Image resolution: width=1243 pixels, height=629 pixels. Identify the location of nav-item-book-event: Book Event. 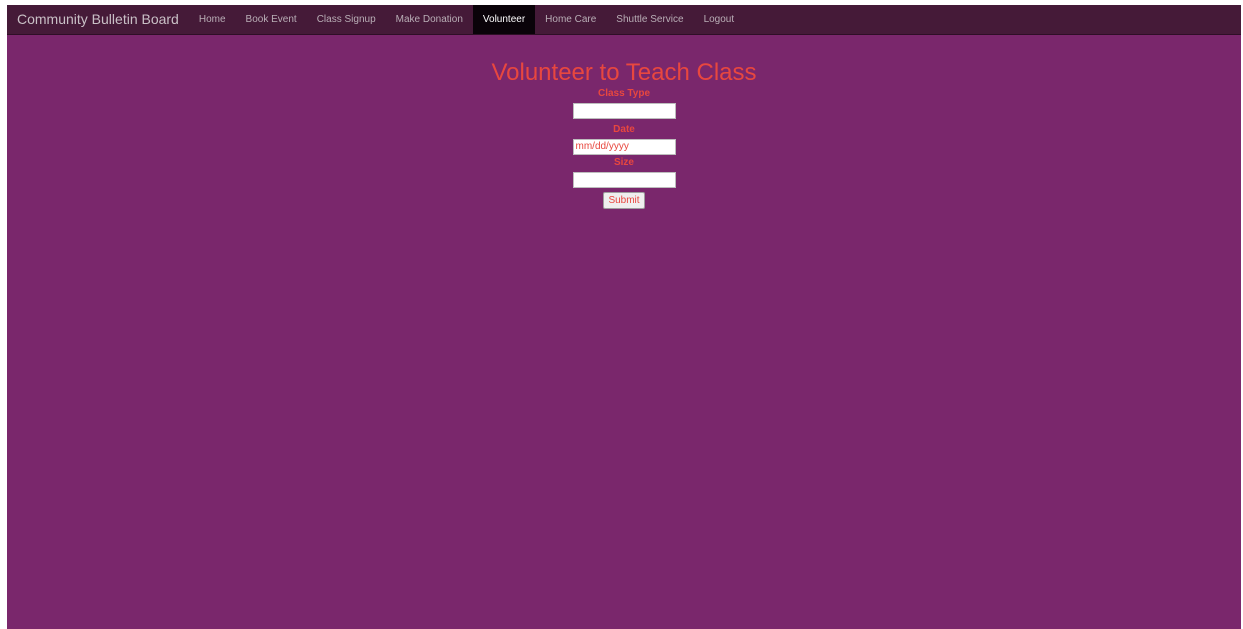
(271, 19).